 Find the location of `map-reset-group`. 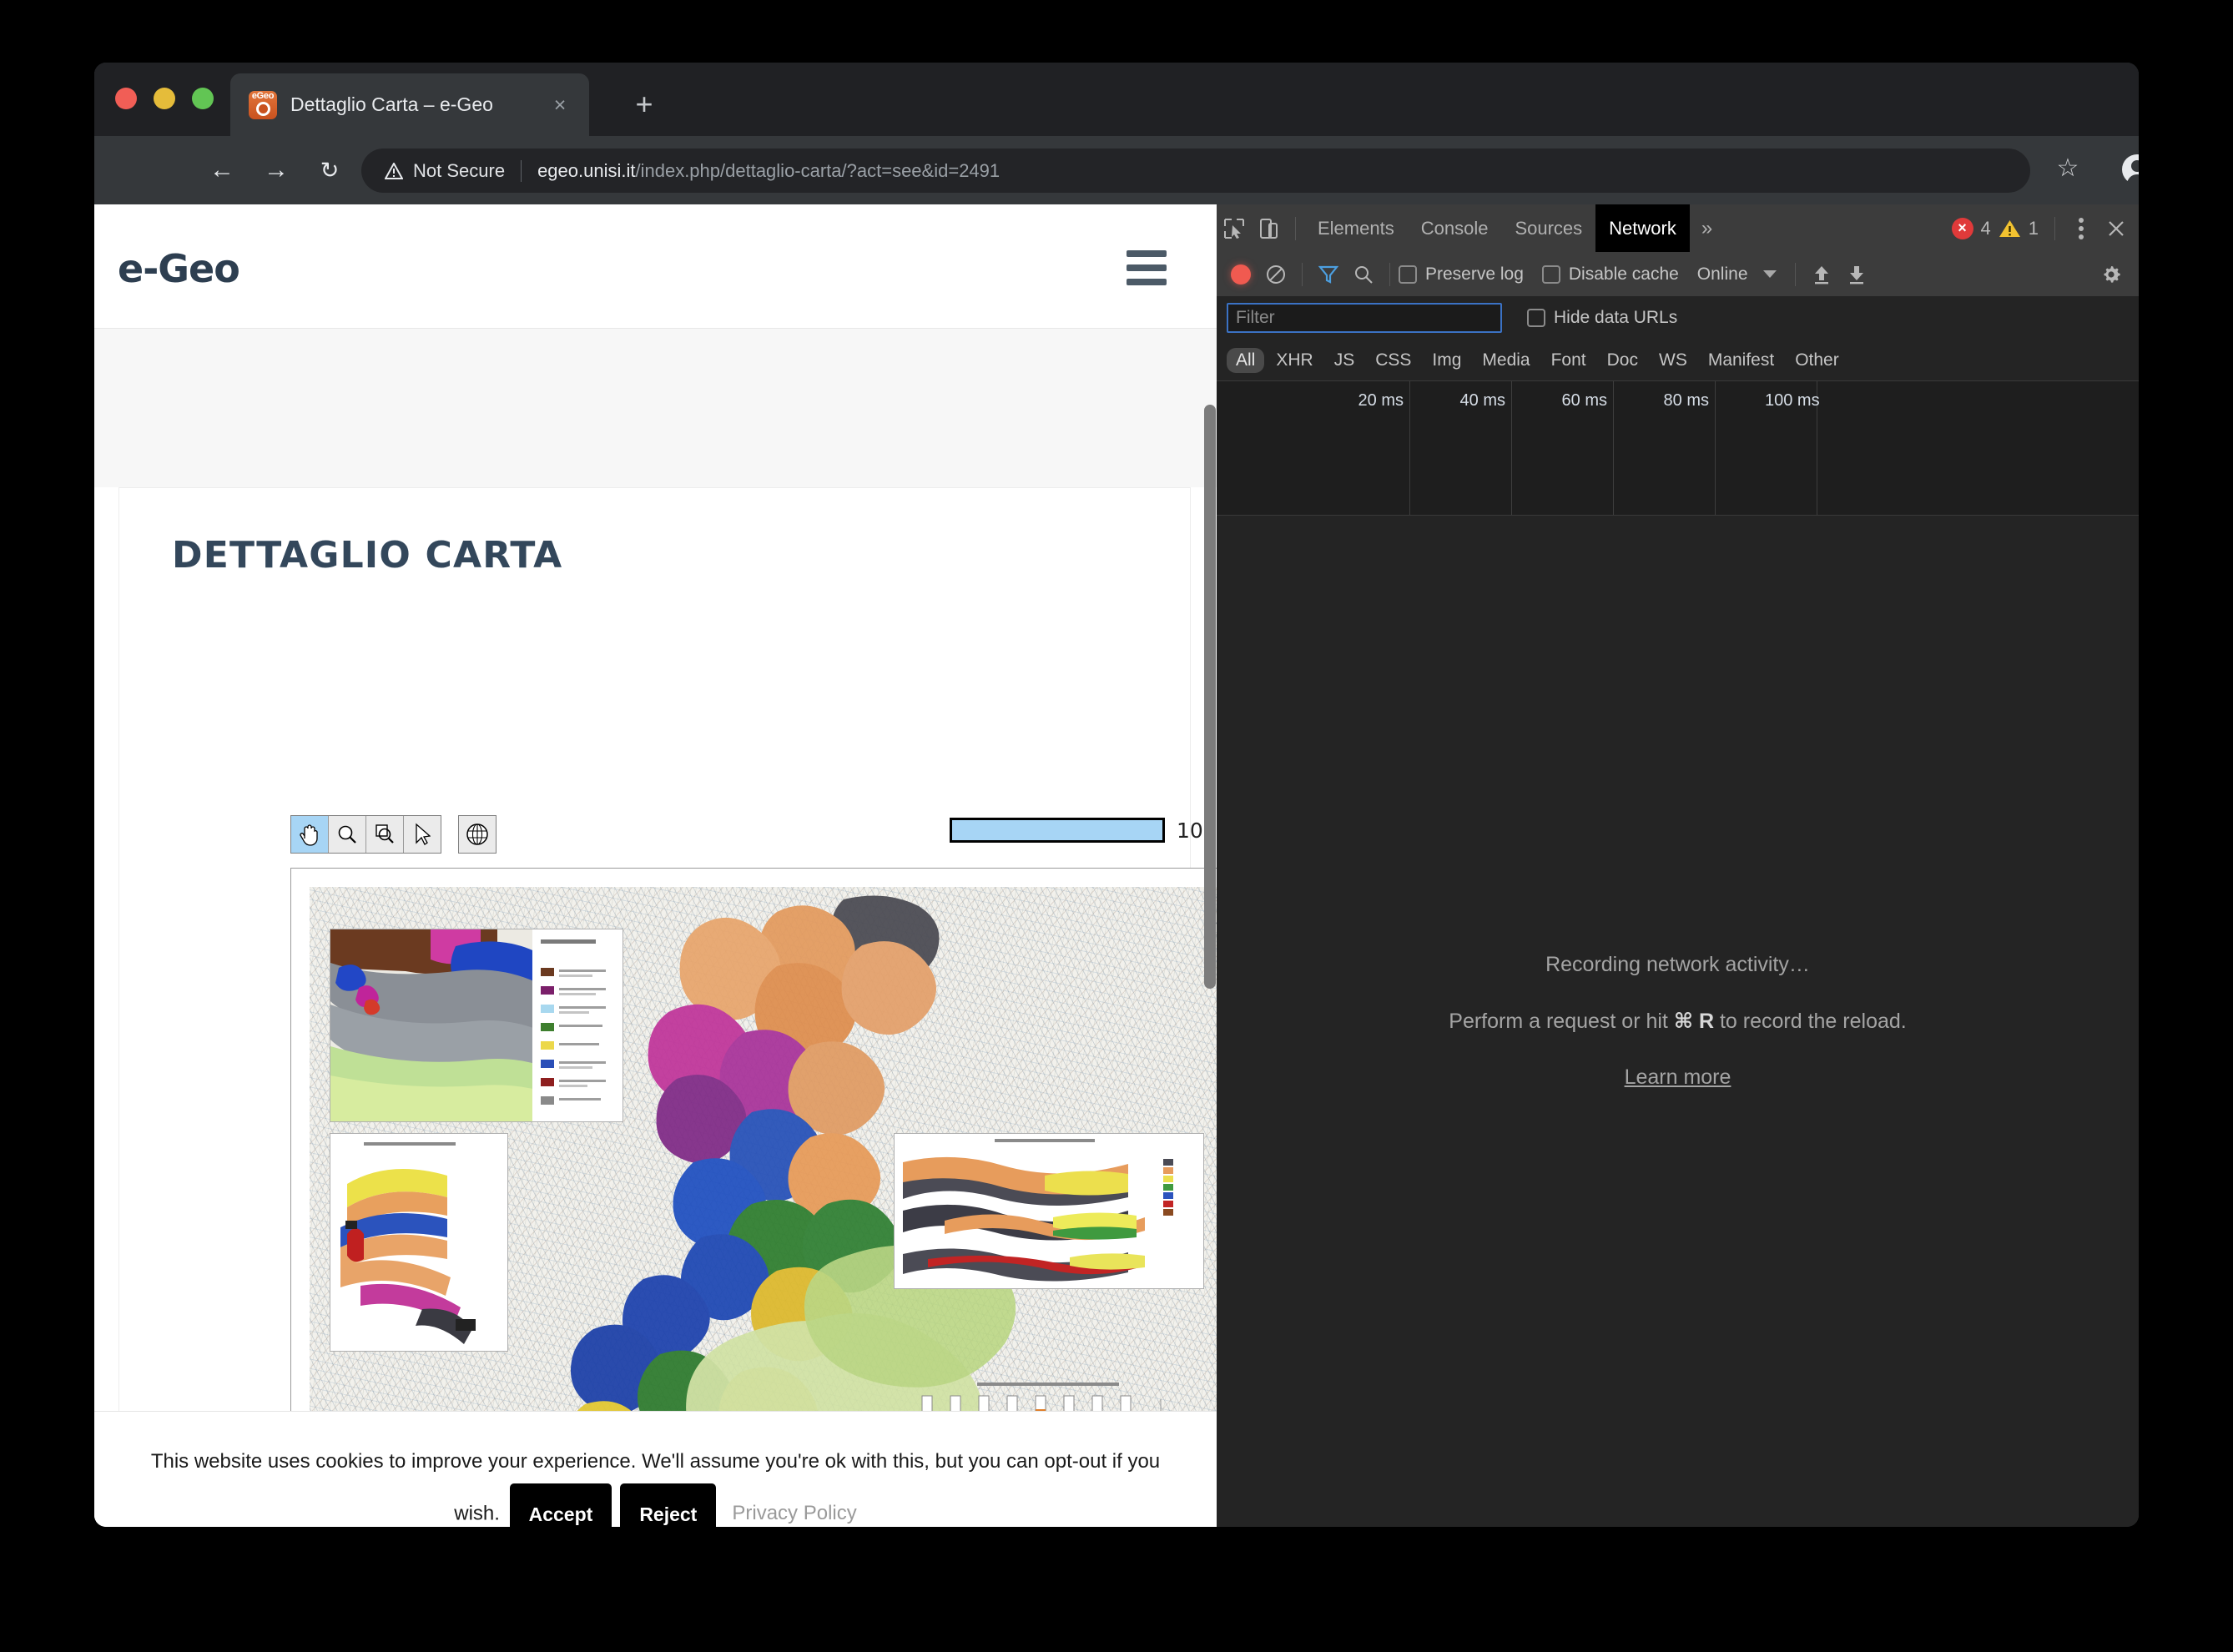

map-reset-group is located at coordinates (477, 835).